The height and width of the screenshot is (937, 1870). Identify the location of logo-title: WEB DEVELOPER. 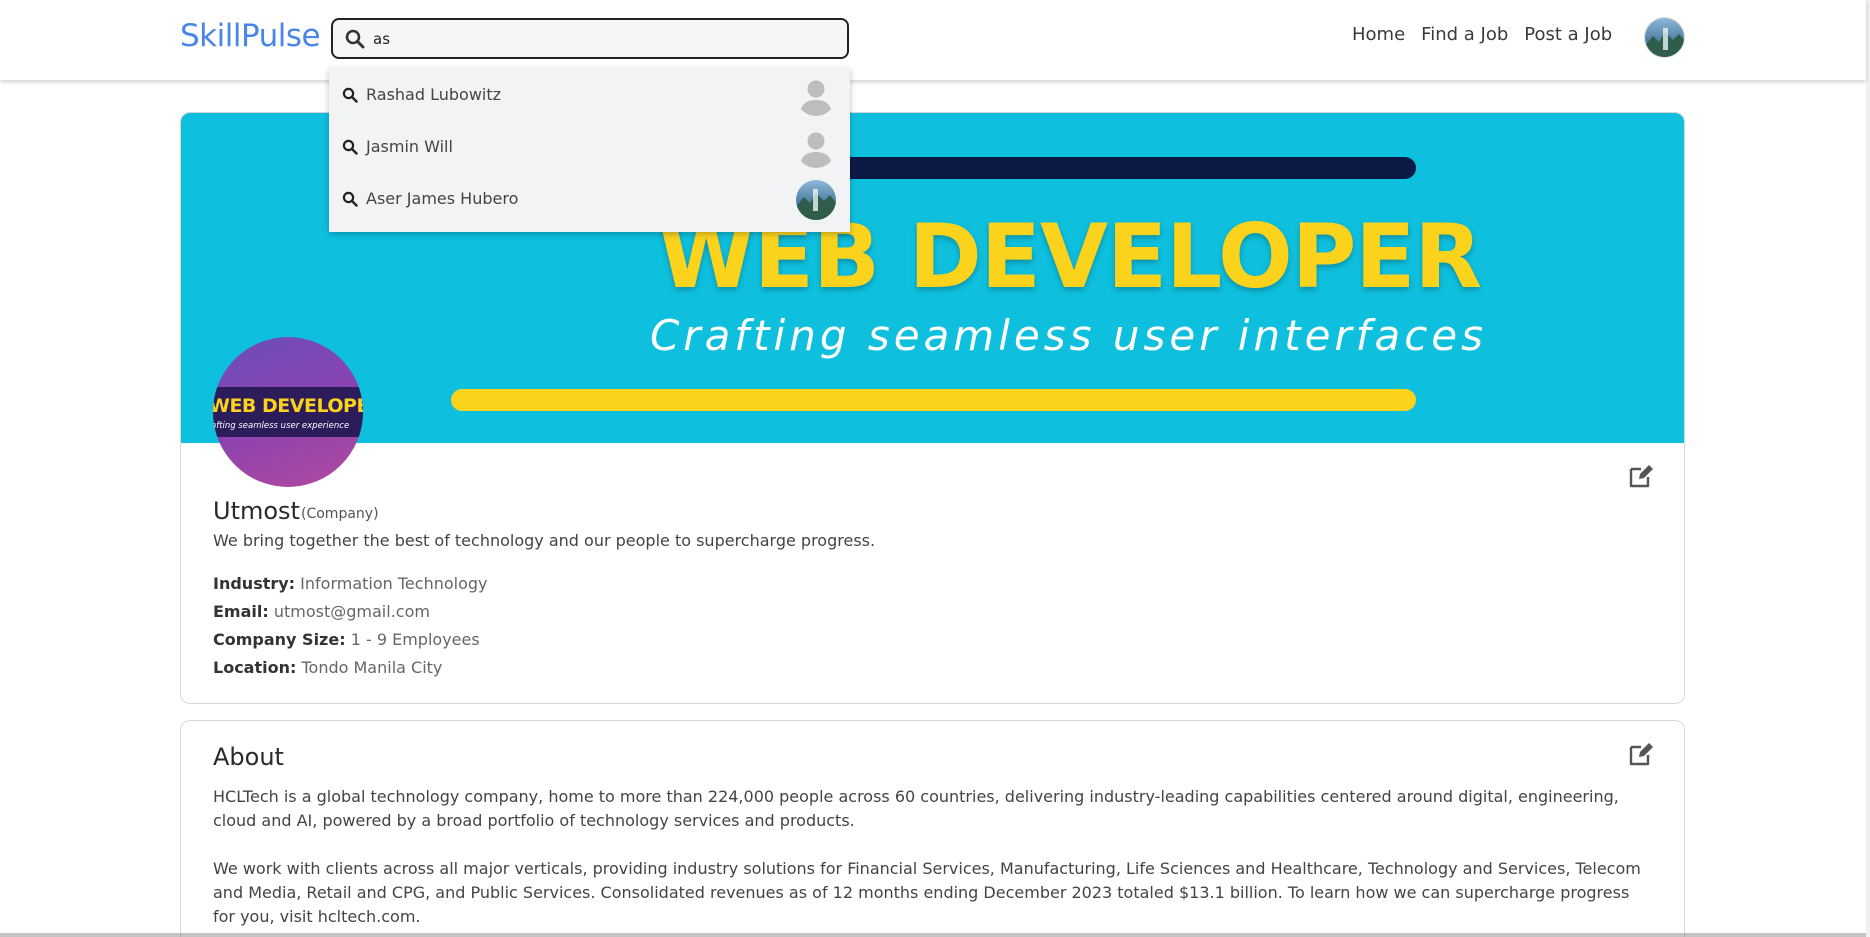
(288, 406).